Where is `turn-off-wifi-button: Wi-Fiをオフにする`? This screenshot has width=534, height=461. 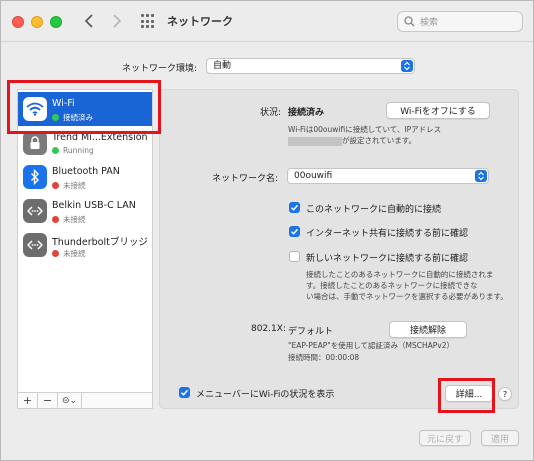
turn-off-wifi-button: Wi-Fiをオフにする is located at coordinates (438, 110).